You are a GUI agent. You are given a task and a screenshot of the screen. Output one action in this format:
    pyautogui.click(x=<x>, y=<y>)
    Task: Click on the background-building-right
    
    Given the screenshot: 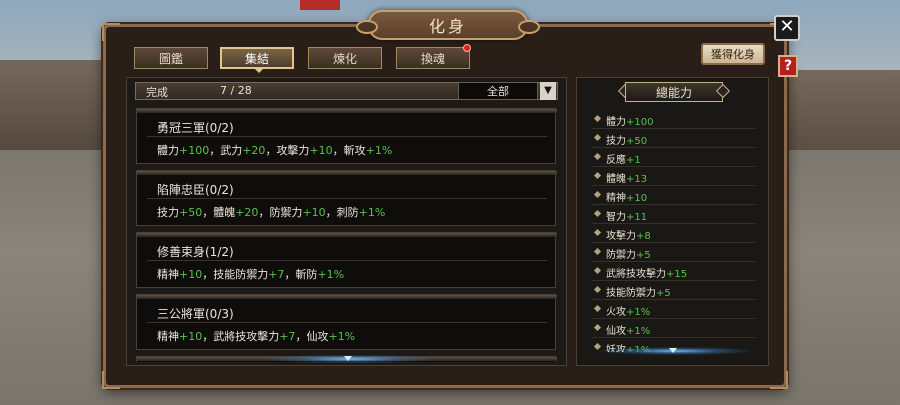 What is the action you would take?
    pyautogui.click(x=840, y=110)
    